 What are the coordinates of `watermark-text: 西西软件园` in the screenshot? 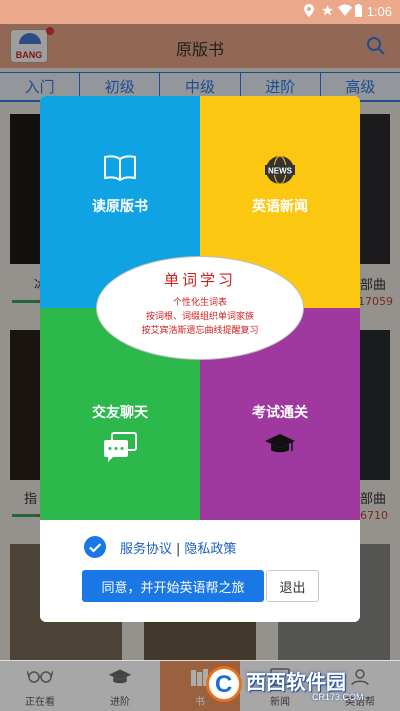 It's located at (296, 682).